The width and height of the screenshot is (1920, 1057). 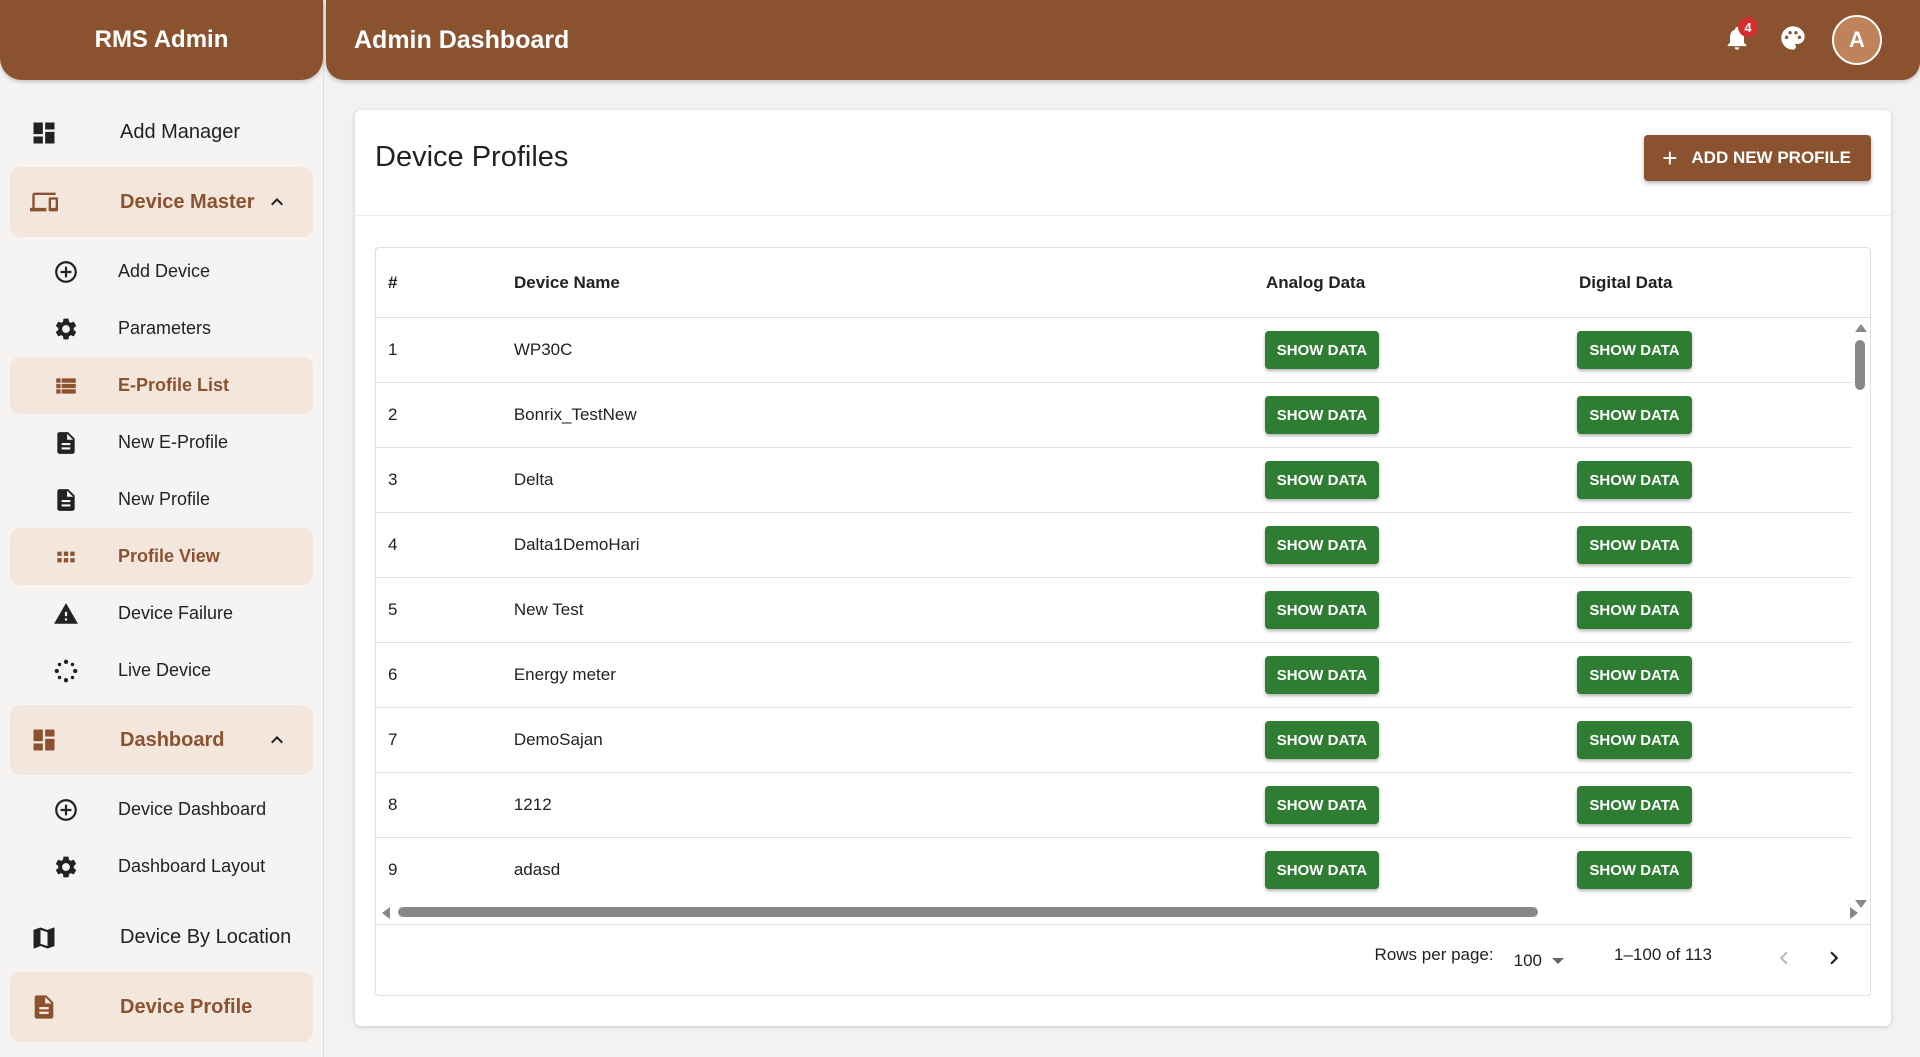 I want to click on chevron-right-icon, so click(x=1834, y=960).